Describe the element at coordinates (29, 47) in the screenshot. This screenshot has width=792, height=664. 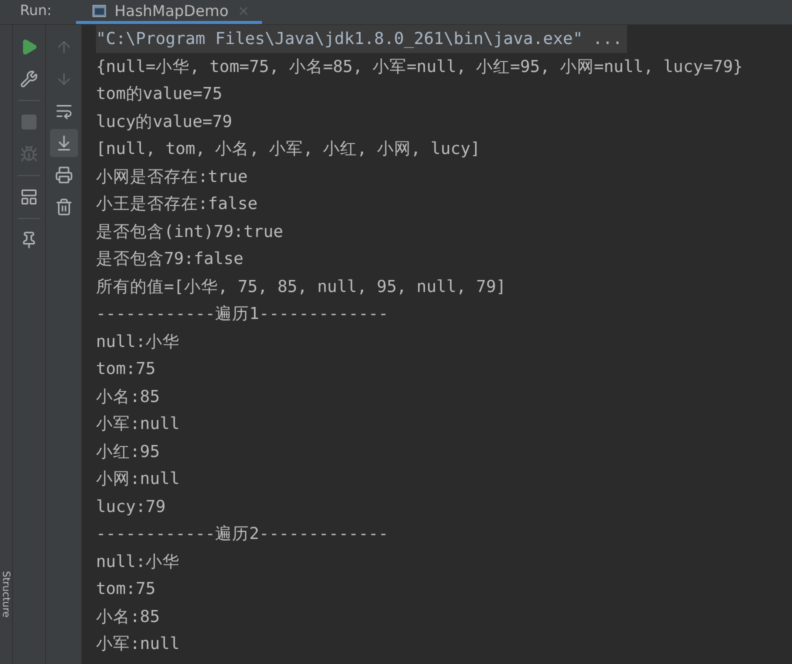
I see `play-icon` at that location.